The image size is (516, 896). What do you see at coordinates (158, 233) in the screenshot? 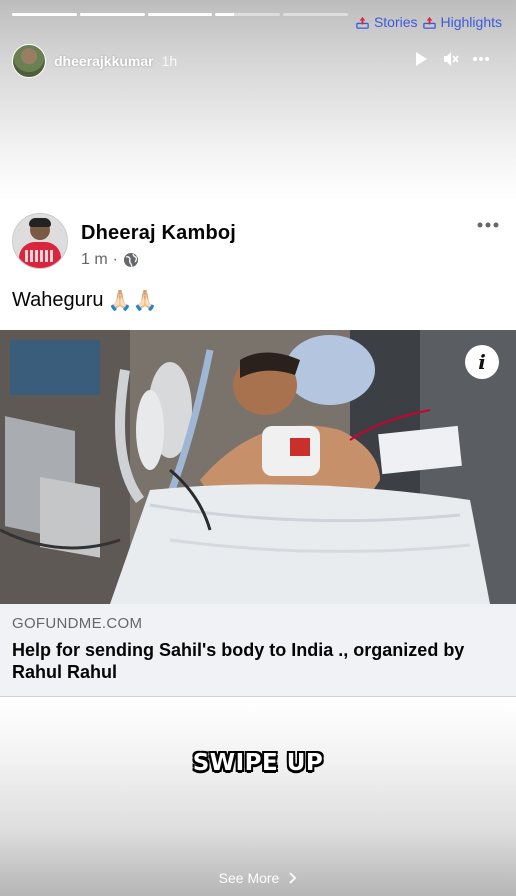
I see `post-author-name: Dheeraj Kamboj` at bounding box center [158, 233].